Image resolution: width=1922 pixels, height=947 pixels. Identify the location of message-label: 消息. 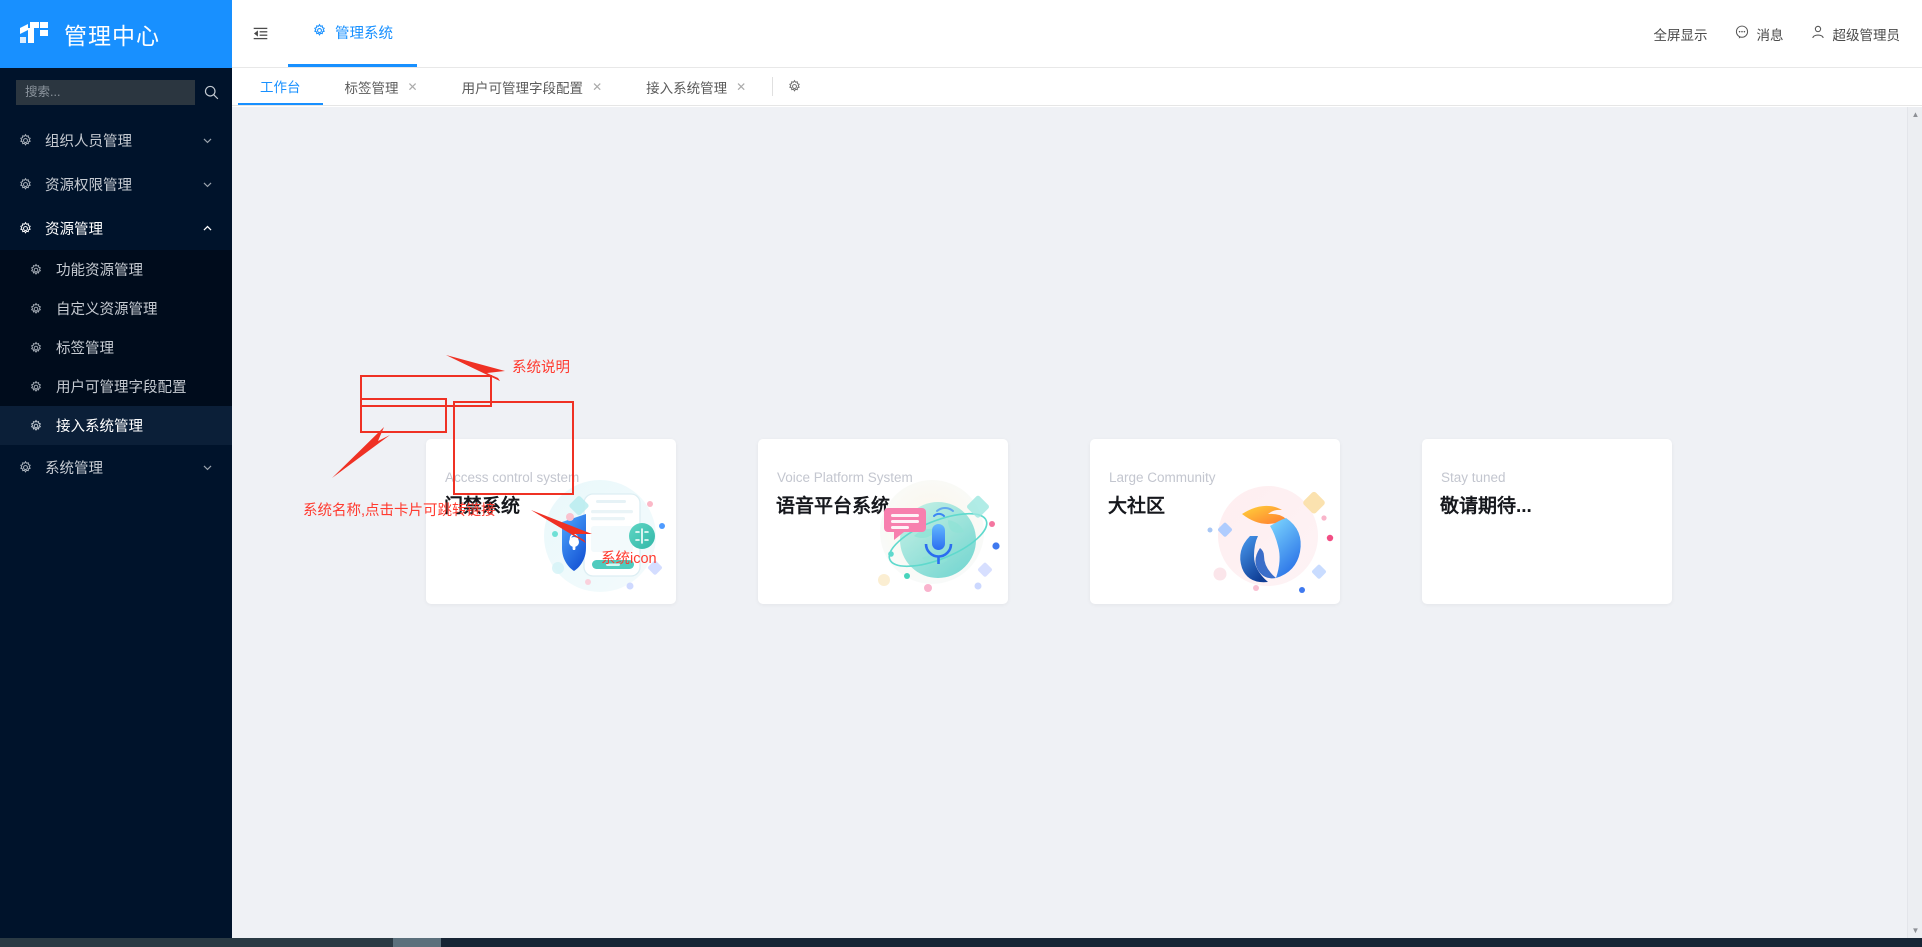
(1770, 35).